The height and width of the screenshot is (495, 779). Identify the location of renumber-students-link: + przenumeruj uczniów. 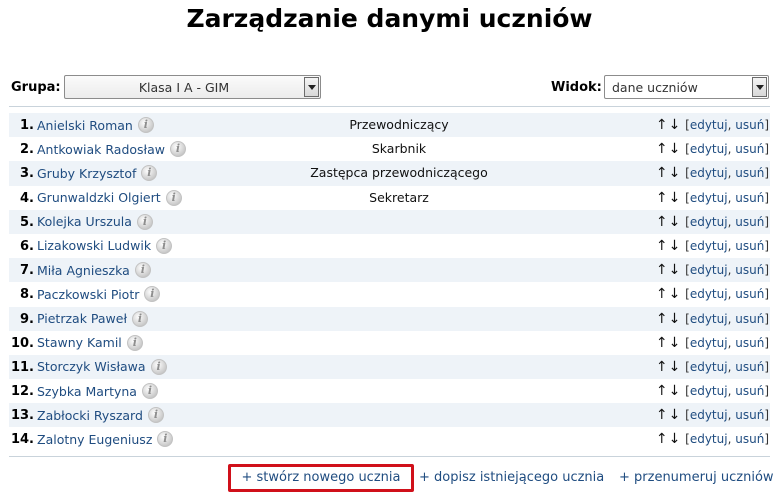
(696, 477).